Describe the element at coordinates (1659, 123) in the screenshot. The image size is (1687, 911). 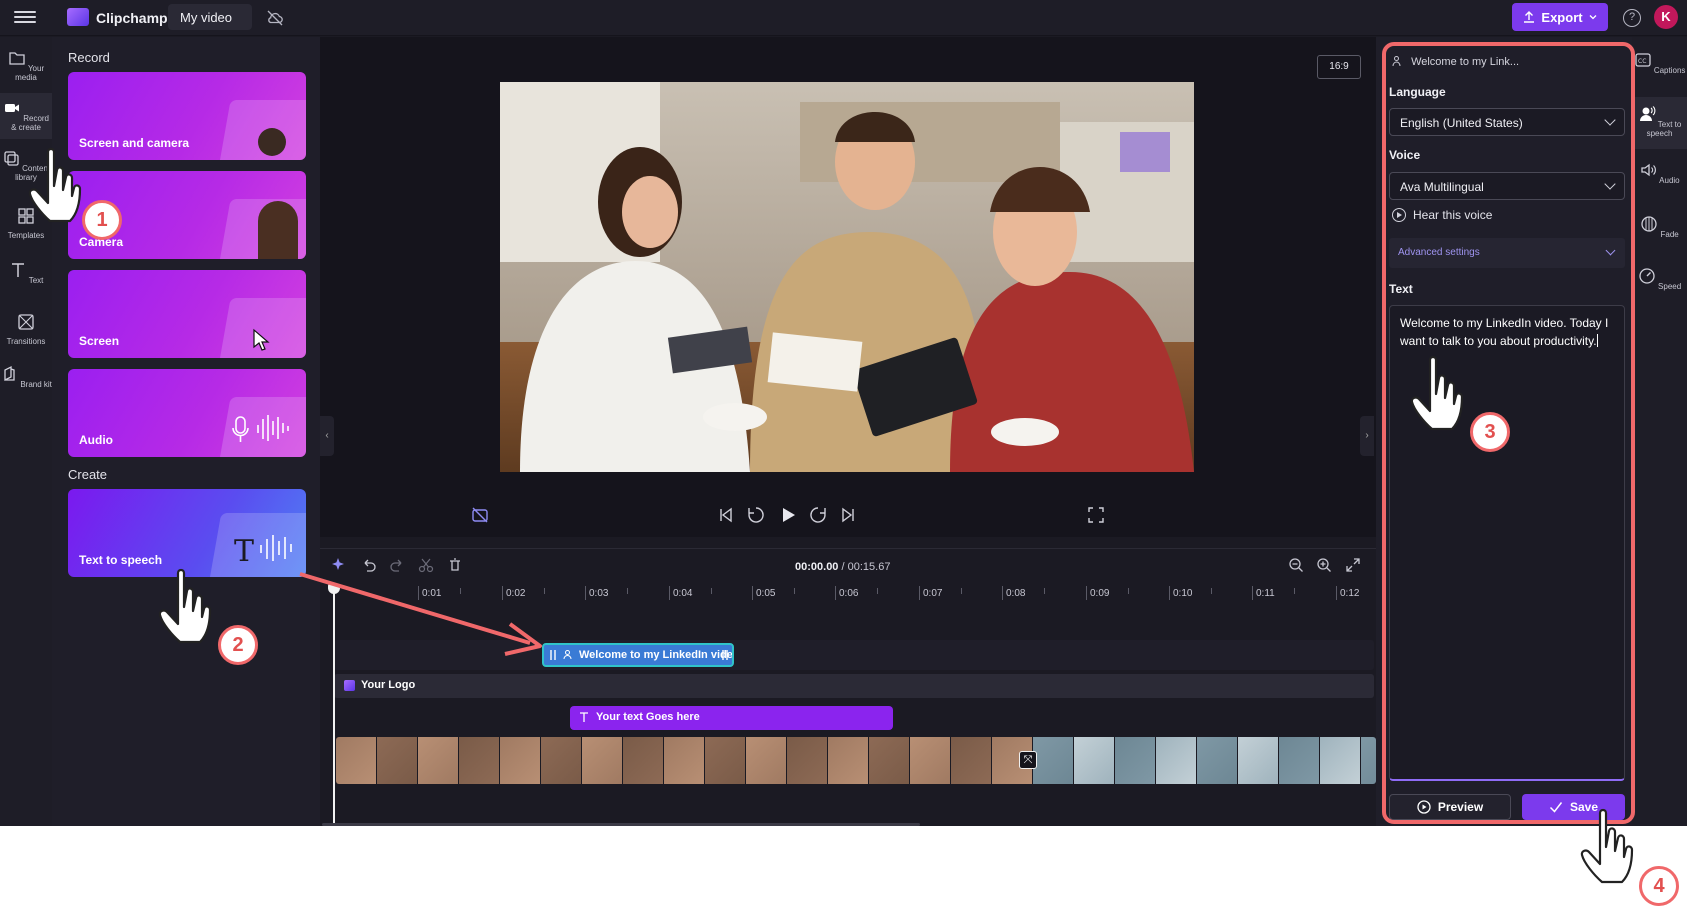
I see `sidebar-item-text-to-speech: Text to speech` at that location.